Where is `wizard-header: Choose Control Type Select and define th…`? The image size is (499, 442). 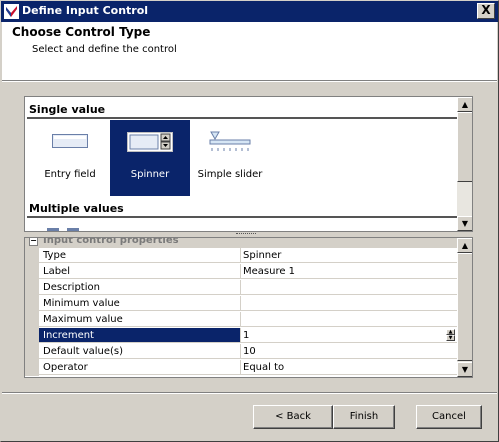
wizard-header: Choose Control Type Select and define th… is located at coordinates (249, 51).